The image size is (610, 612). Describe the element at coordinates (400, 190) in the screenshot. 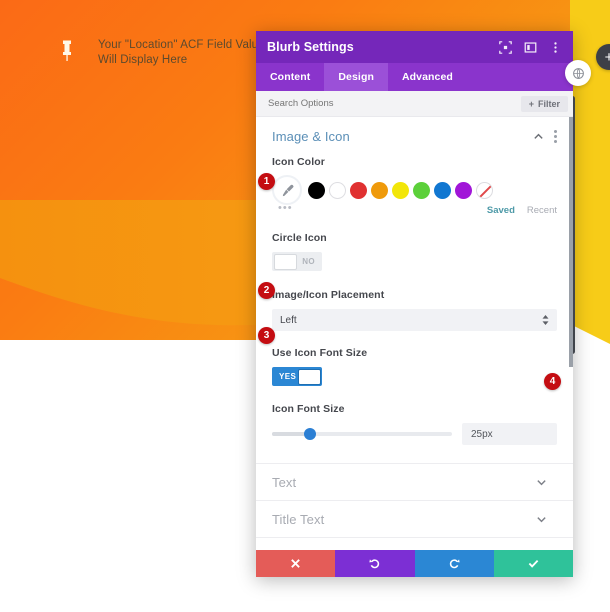

I see `swatch-yellow` at that location.